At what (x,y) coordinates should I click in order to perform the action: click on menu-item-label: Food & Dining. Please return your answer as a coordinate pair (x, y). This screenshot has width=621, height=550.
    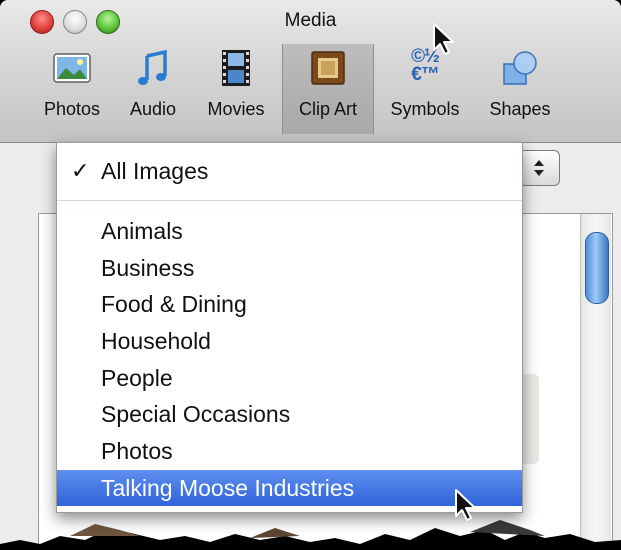
    Looking at the image, I should click on (174, 304).